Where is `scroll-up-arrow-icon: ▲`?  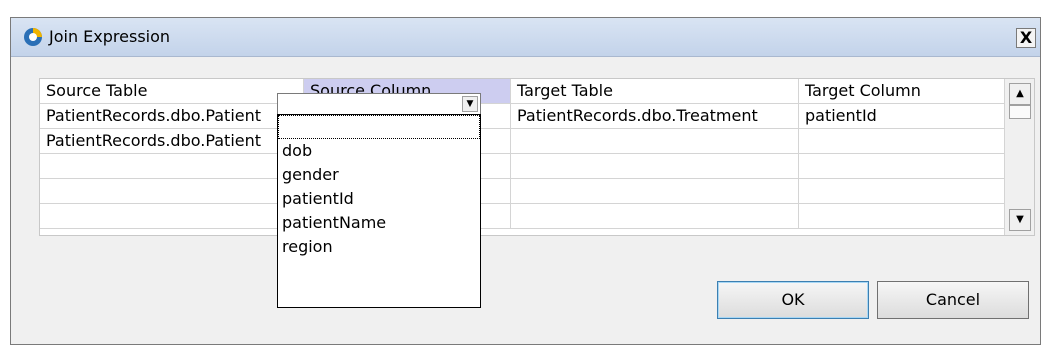
scroll-up-arrow-icon: ▲ is located at coordinates (1020, 94).